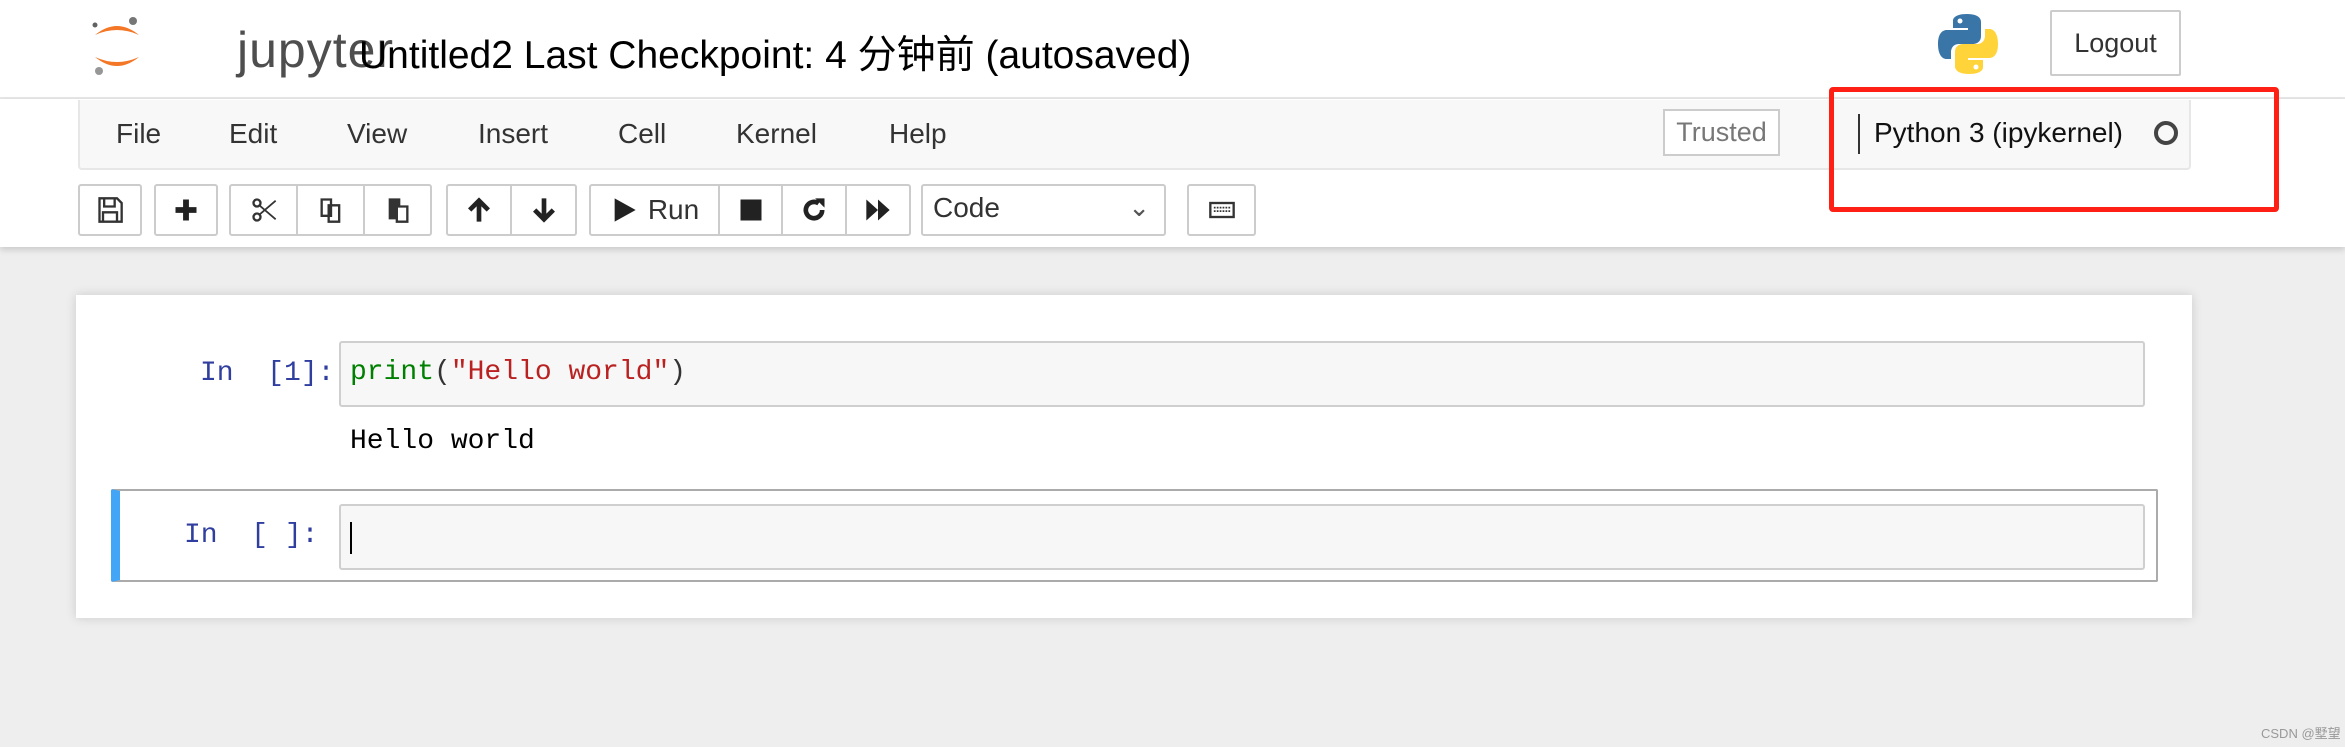 Image resolution: width=2345 pixels, height=747 pixels. I want to click on save-icon, so click(110, 210).